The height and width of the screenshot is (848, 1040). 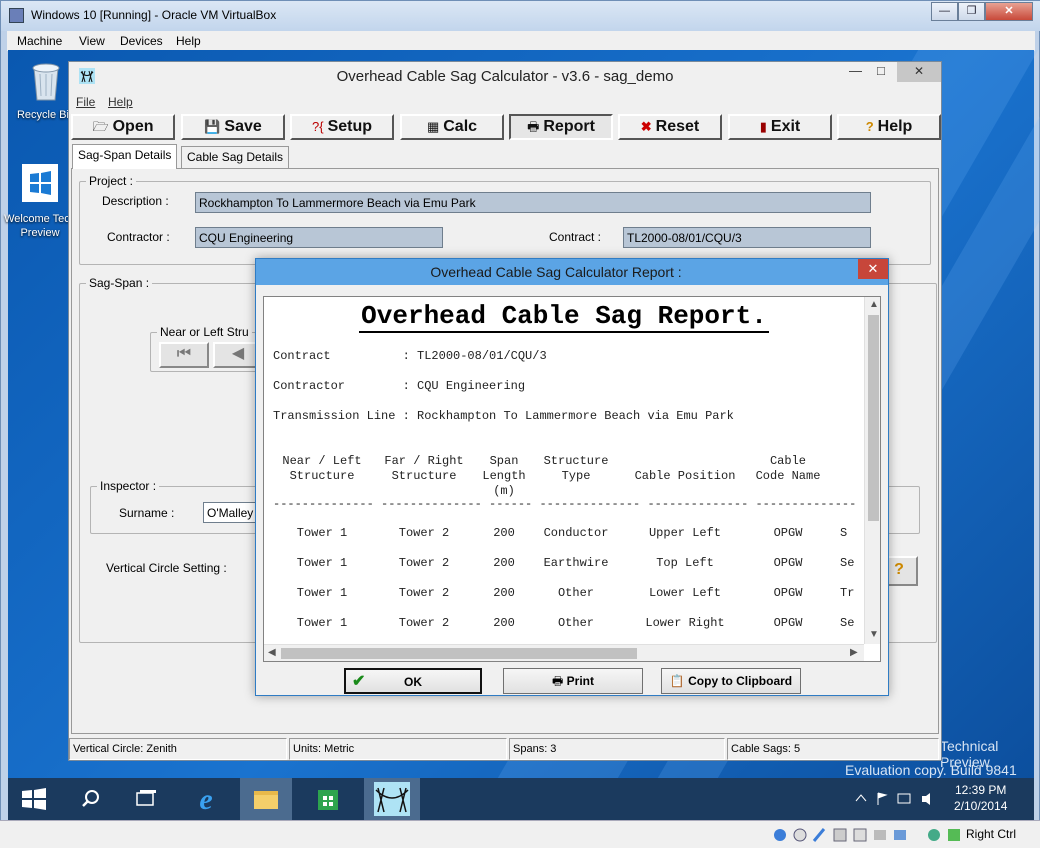 I want to click on virtualbox-app-icon, so click(x=16, y=15).